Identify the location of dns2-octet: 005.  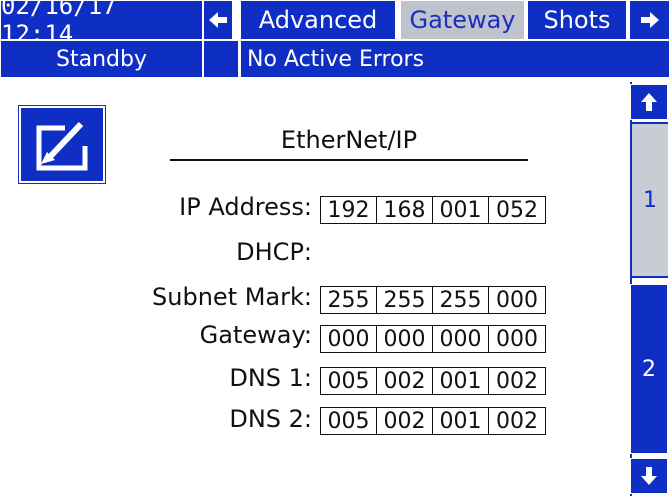
(349, 421).